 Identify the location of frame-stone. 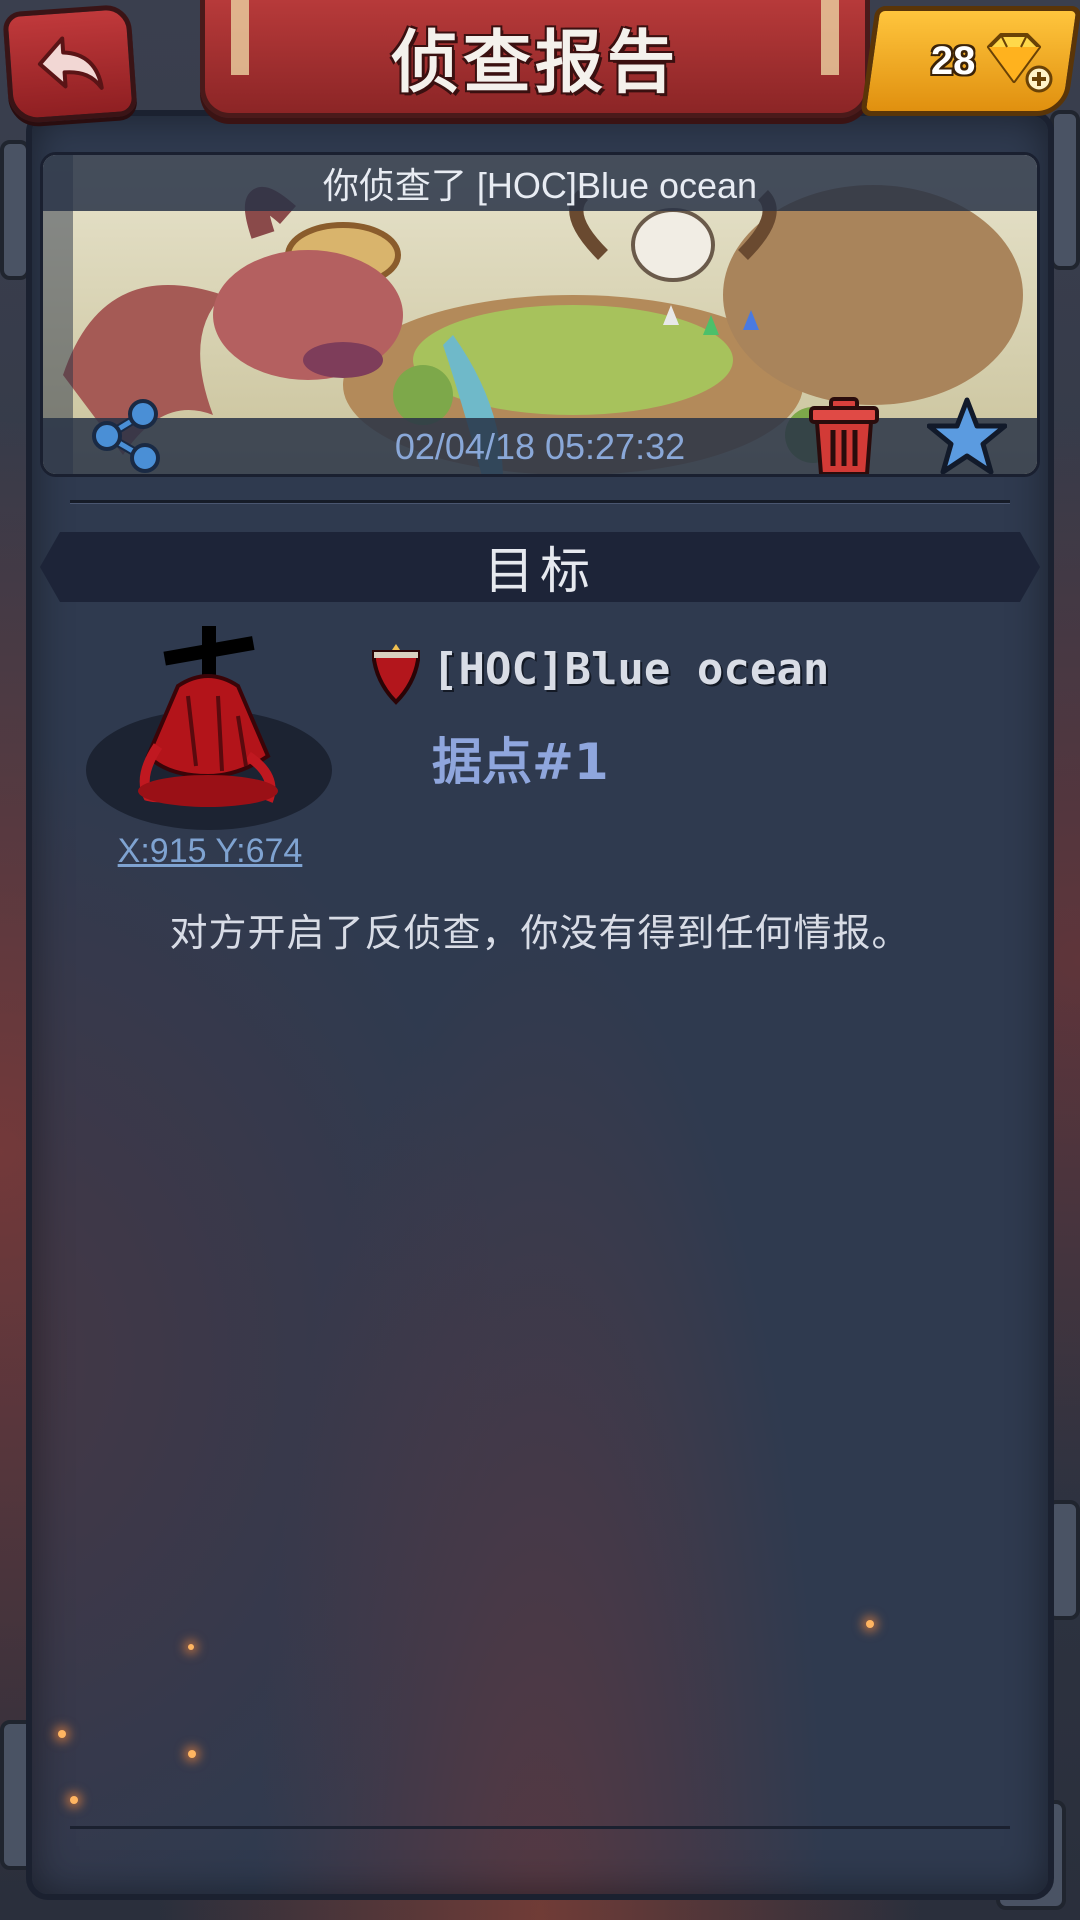
(1065, 190).